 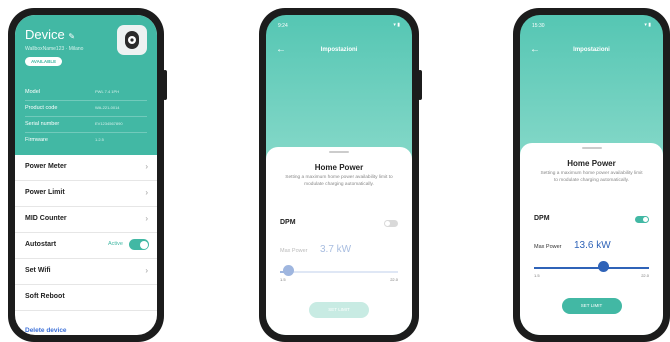 I want to click on info-key: Firmware, so click(x=36, y=140).